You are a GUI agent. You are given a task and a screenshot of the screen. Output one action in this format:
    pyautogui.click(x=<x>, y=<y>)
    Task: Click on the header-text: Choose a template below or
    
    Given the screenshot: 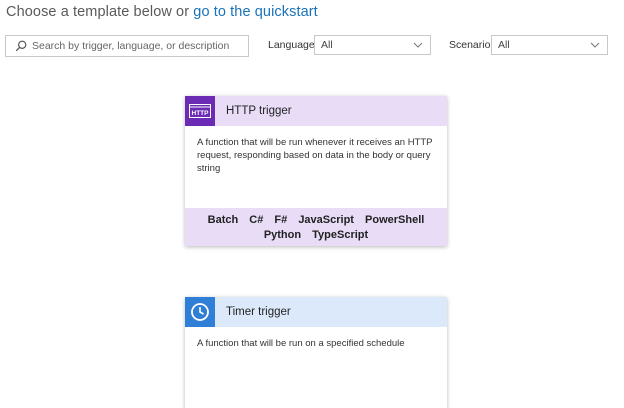 What is the action you would take?
    pyautogui.click(x=98, y=12)
    